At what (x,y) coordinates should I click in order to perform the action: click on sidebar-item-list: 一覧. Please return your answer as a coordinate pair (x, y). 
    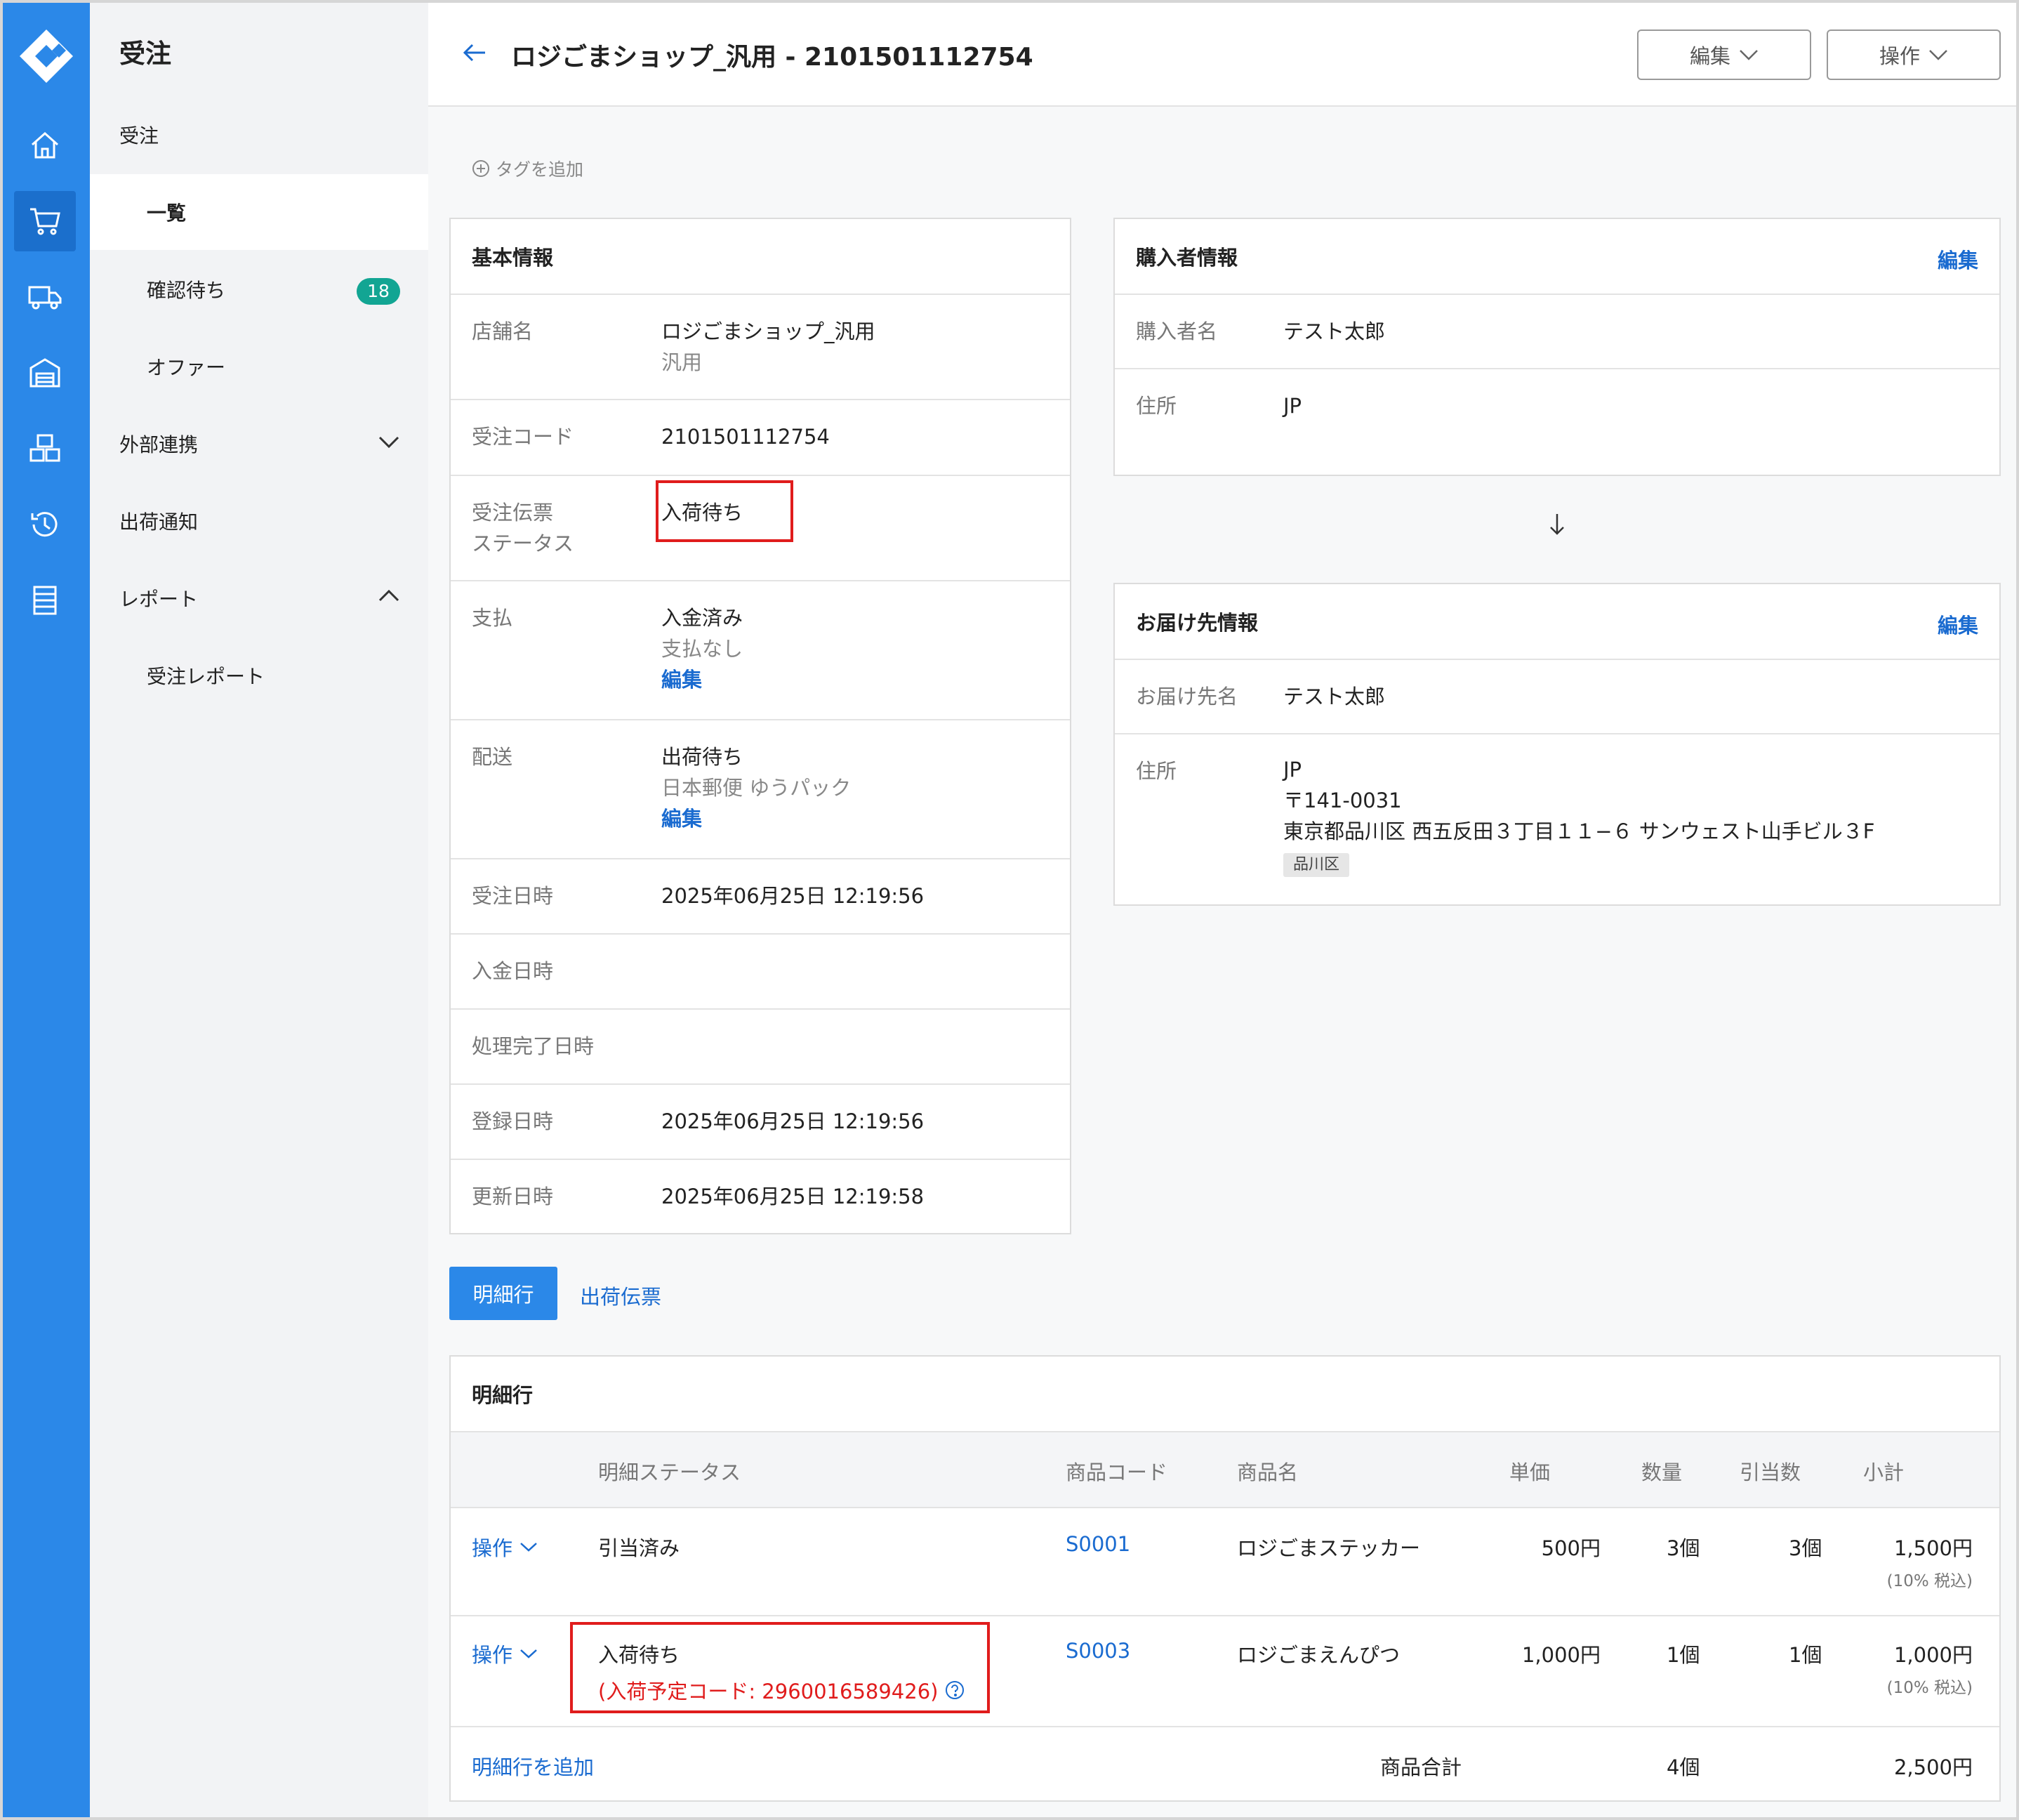
    Looking at the image, I should click on (259, 212).